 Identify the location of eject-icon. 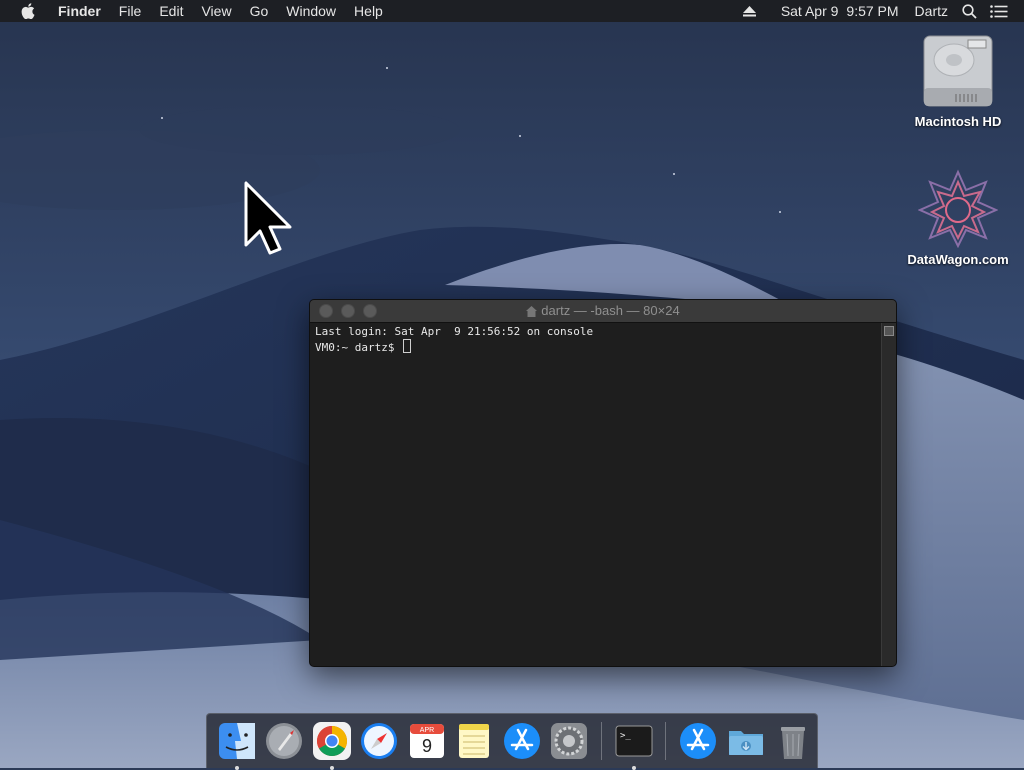
(750, 11).